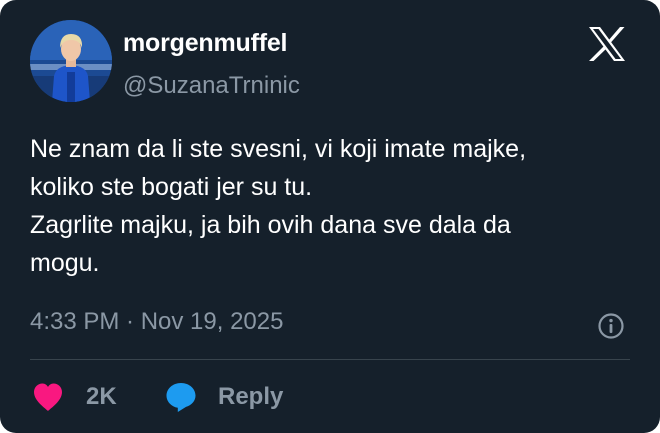 The width and height of the screenshot is (660, 433). I want to click on reply-button: Reply, so click(223, 397).